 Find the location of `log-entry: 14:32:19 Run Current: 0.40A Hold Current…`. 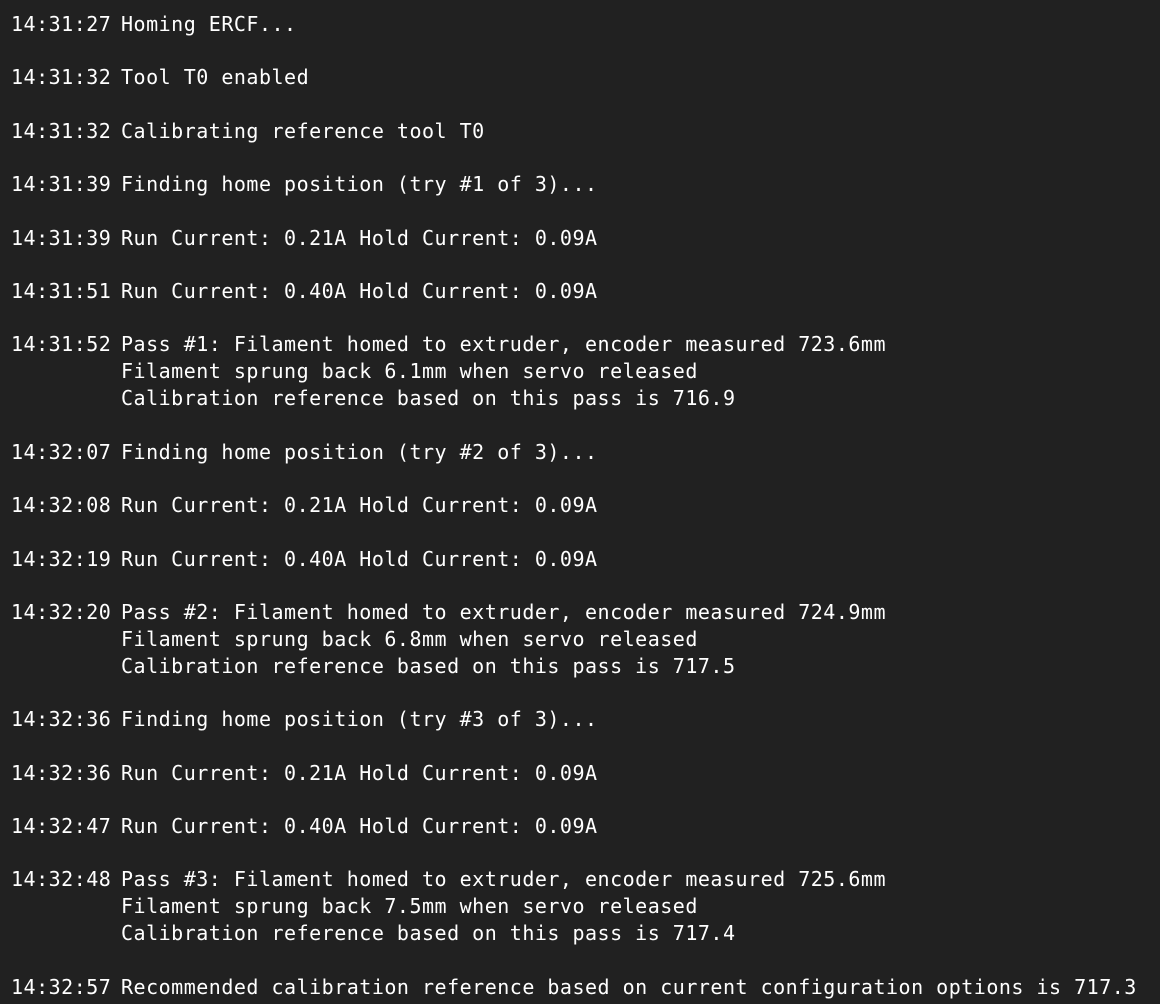

log-entry: 14:32:19 Run Current: 0.40A Hold Current… is located at coordinates (585, 559).